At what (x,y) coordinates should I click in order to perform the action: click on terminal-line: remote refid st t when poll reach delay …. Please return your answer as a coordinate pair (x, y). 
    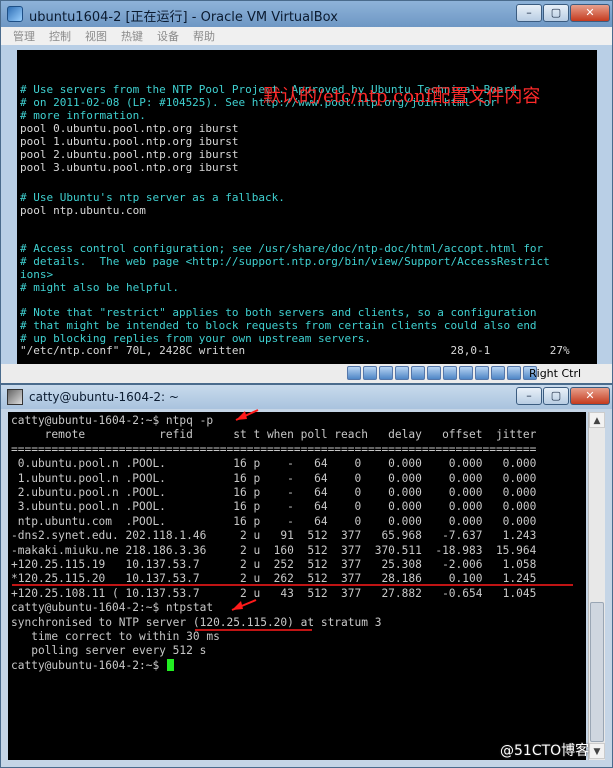
    Looking at the image, I should click on (274, 435).